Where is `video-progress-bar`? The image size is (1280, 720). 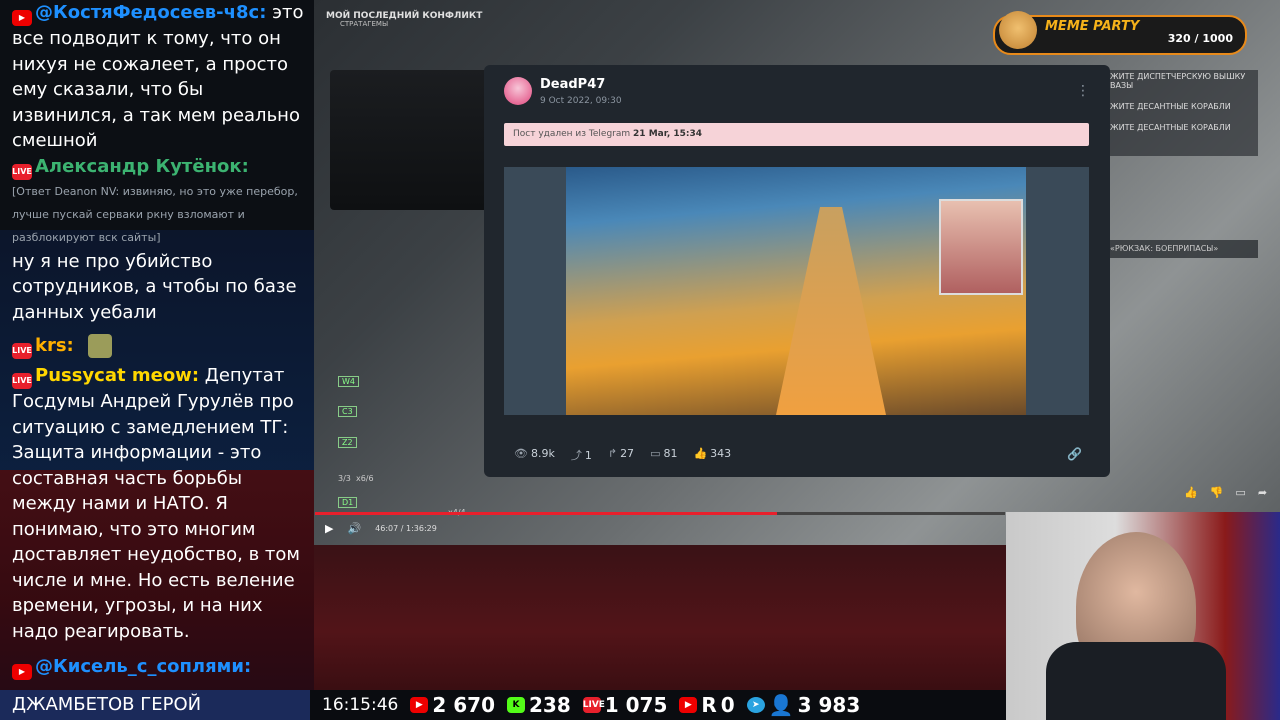 video-progress-bar is located at coordinates (660, 513).